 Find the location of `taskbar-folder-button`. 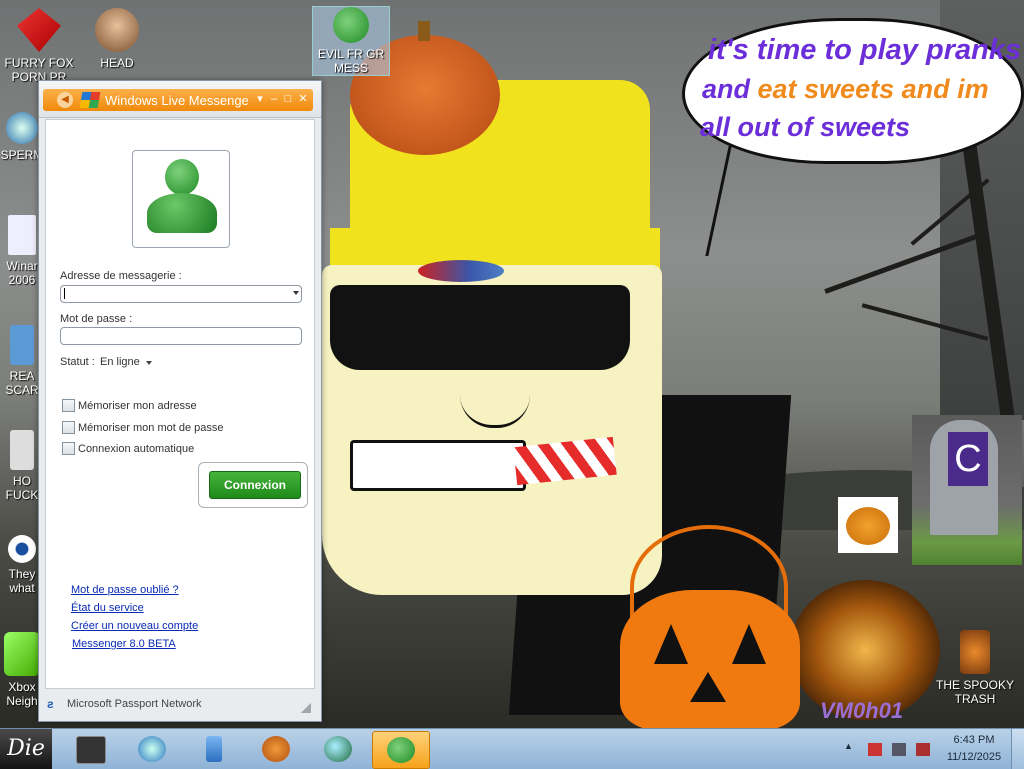

taskbar-folder-button is located at coordinates (90, 749).